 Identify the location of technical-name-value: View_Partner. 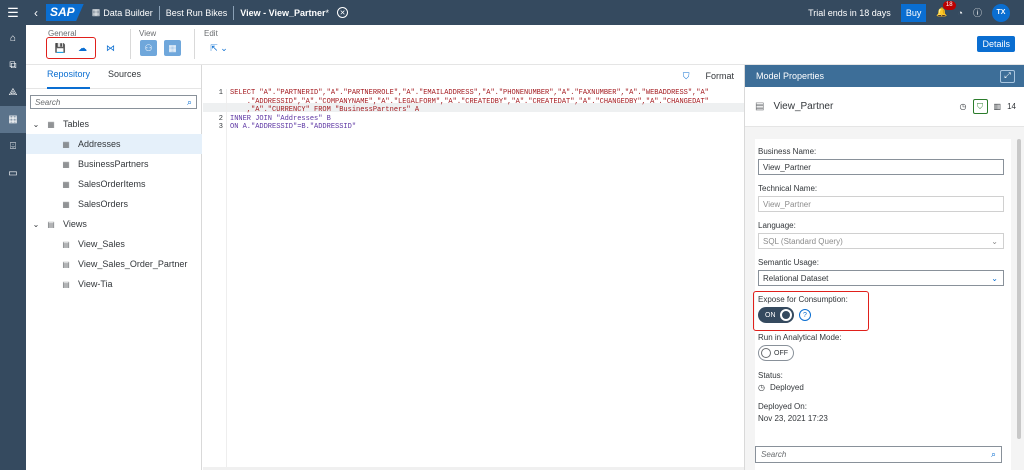
(787, 204).